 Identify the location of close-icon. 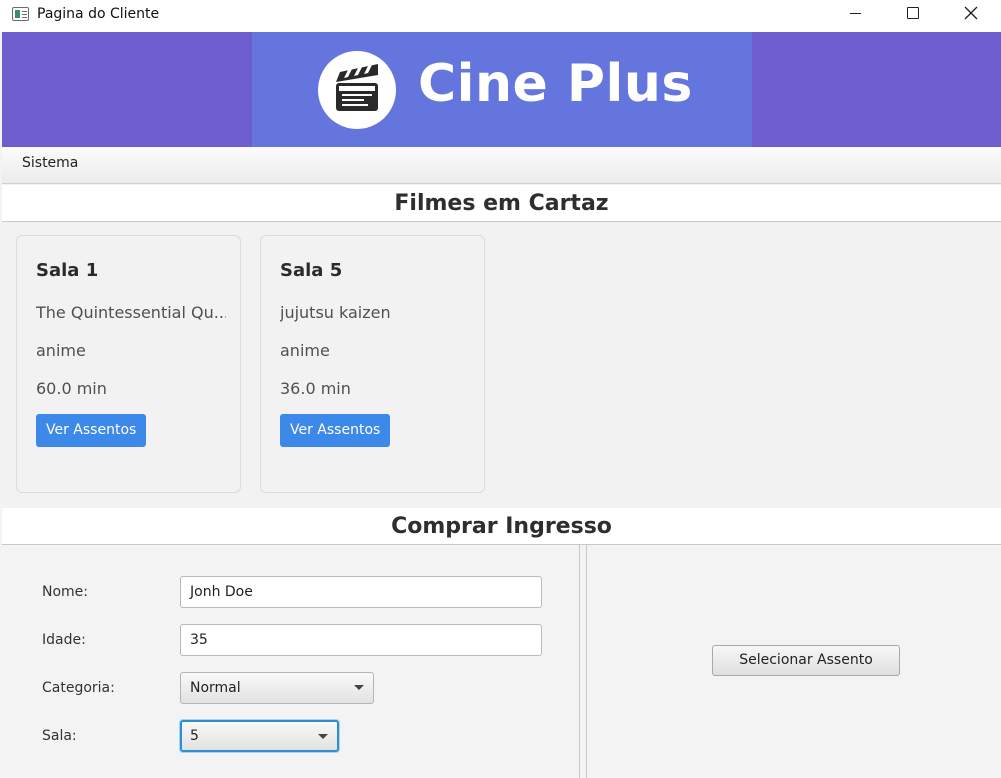
(971, 13).